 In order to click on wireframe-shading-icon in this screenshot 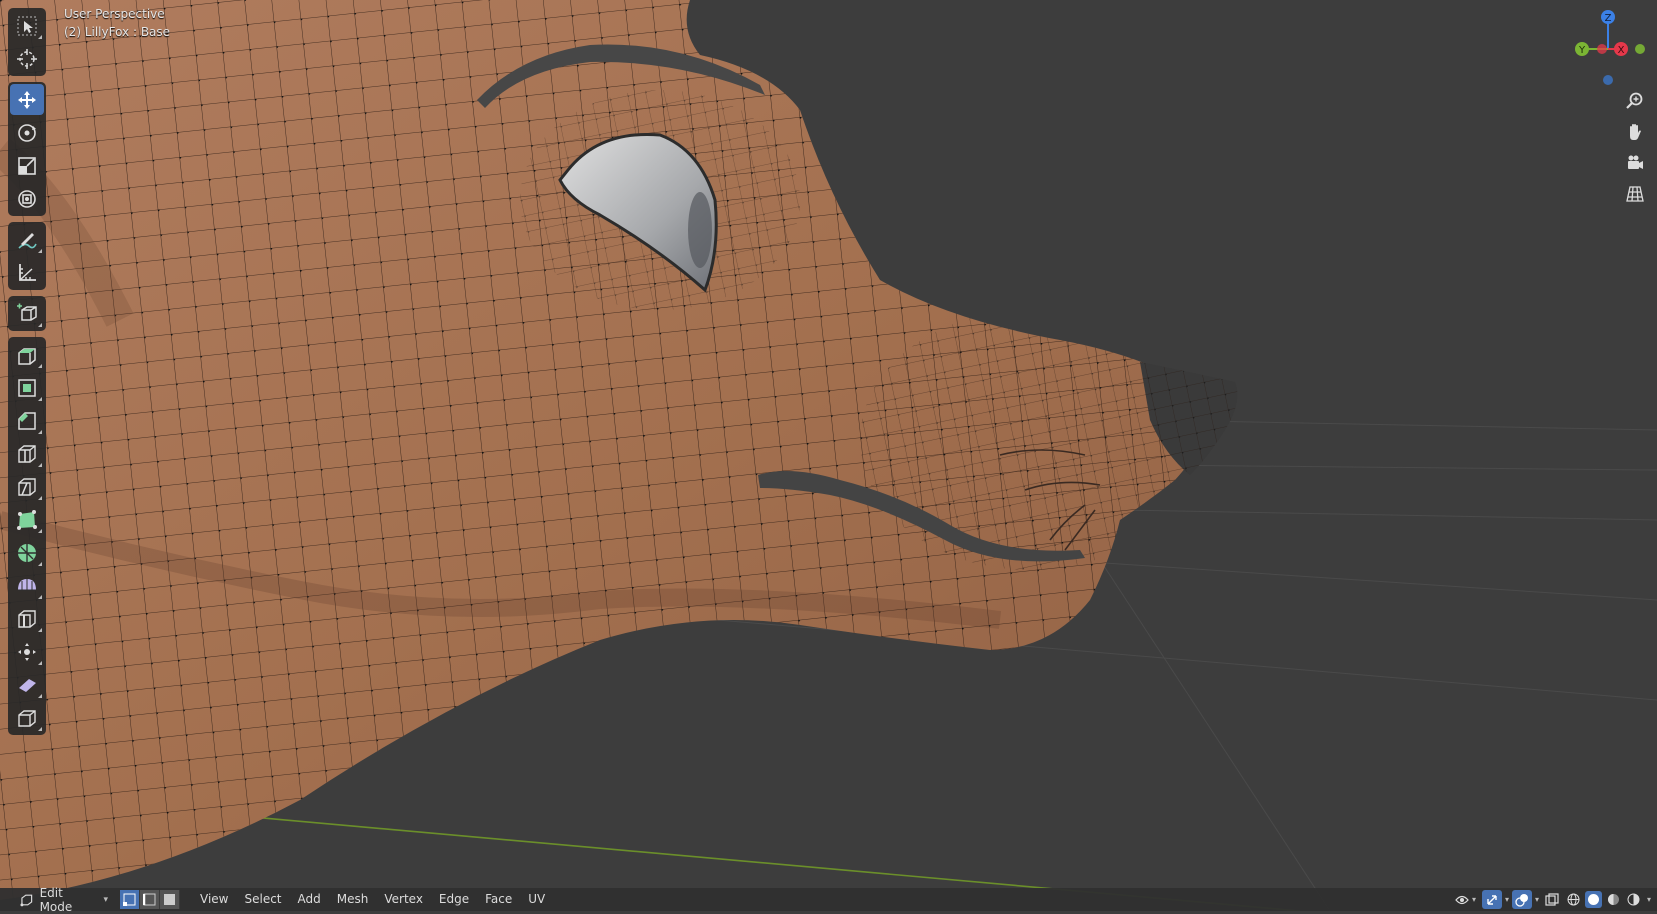, I will do `click(1573, 899)`.